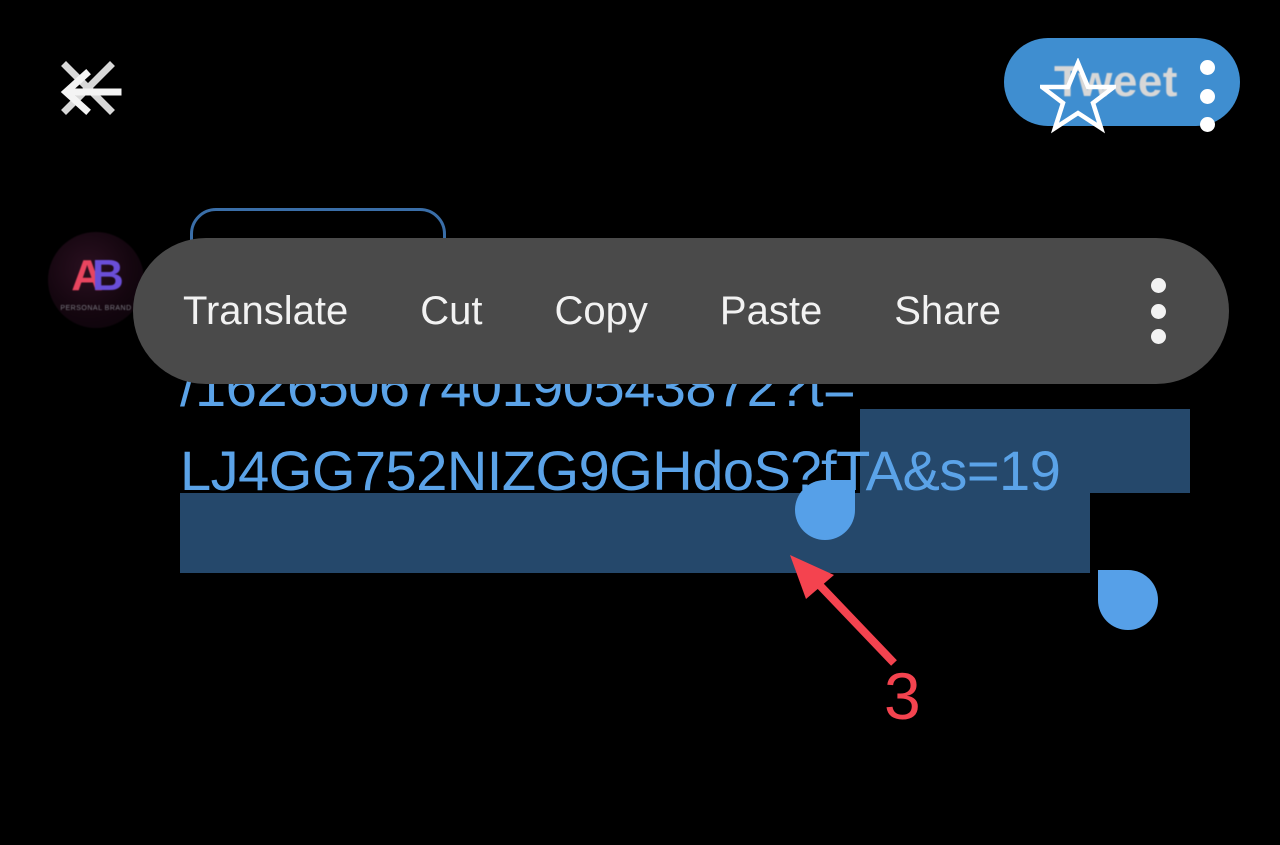 This screenshot has width=1280, height=845. What do you see at coordinates (265, 311) in the screenshot?
I see `menu-item-translate: Translate` at bounding box center [265, 311].